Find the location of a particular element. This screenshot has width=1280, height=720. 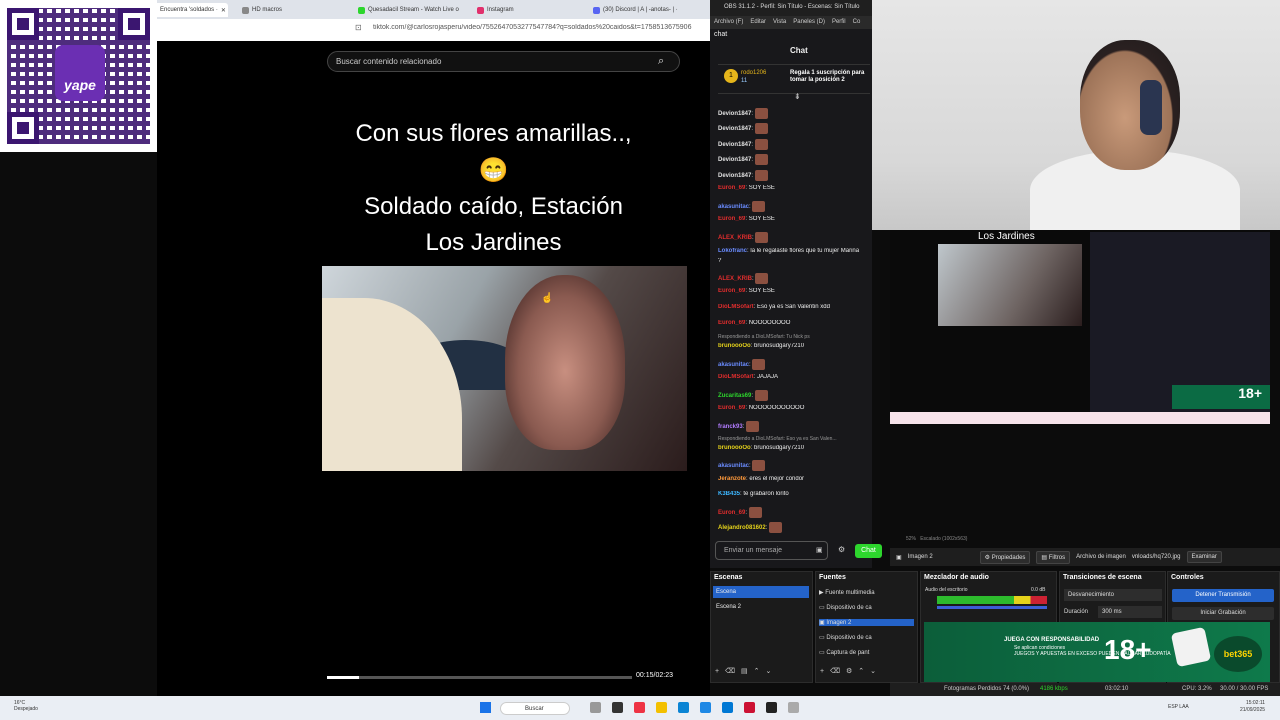

chat-text: SOY ESE is located at coordinates (761, 188).